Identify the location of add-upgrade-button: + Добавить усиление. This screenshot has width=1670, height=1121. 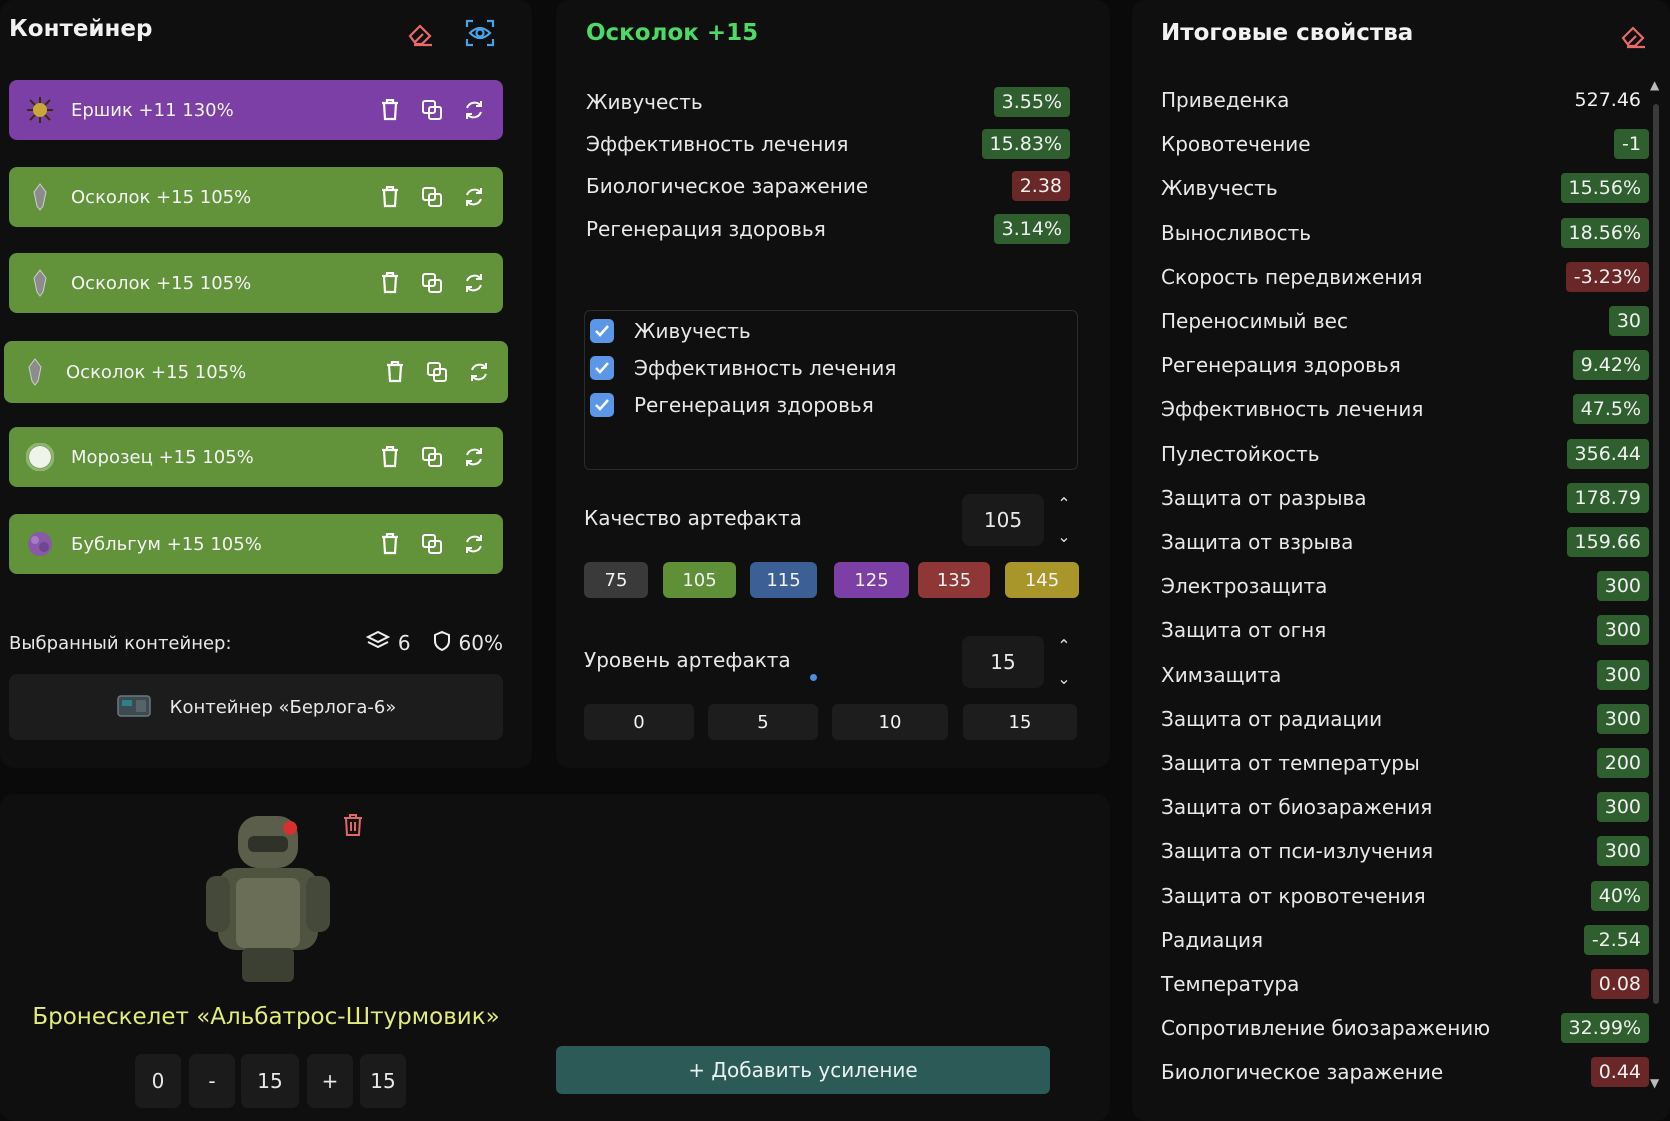
(803, 1070).